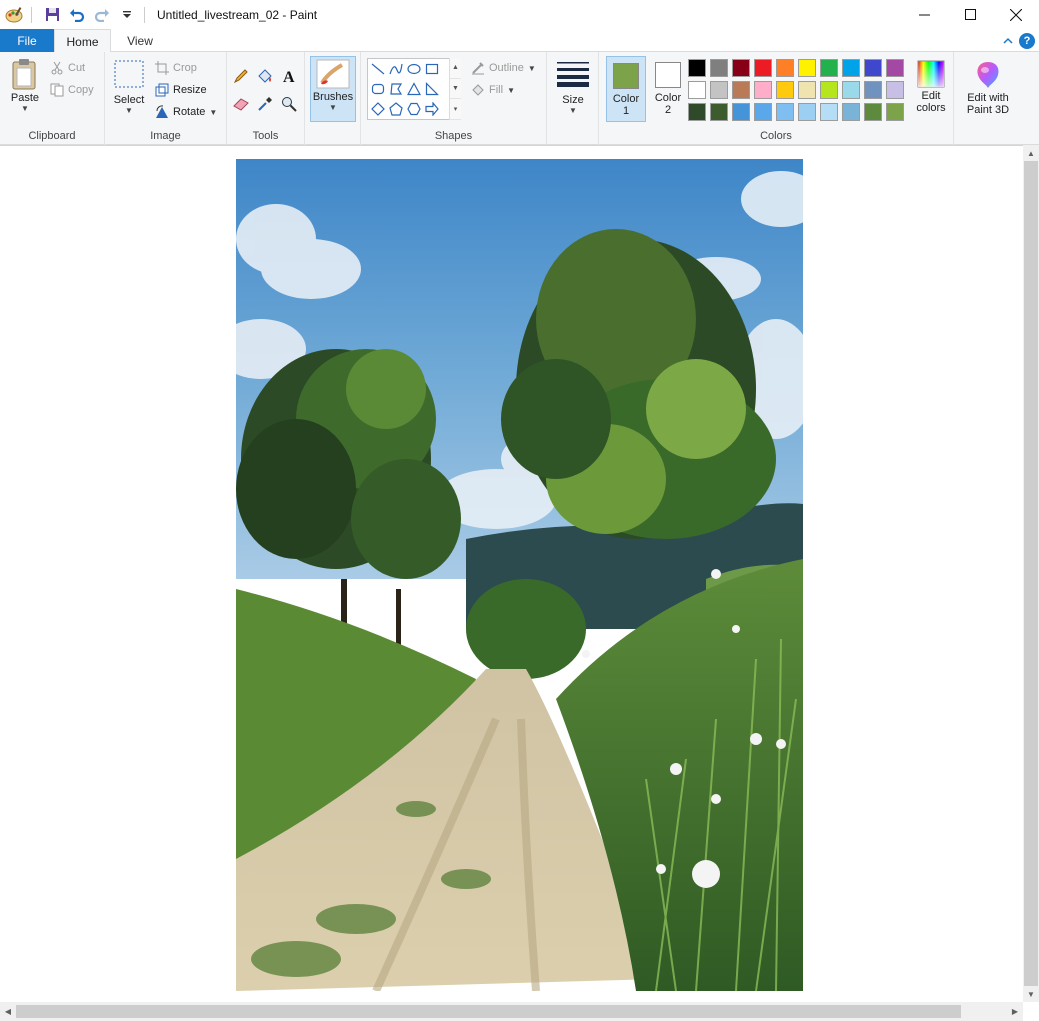 The width and height of the screenshot is (1039, 1021). I want to click on paint-app-icon, so click(14, 15).